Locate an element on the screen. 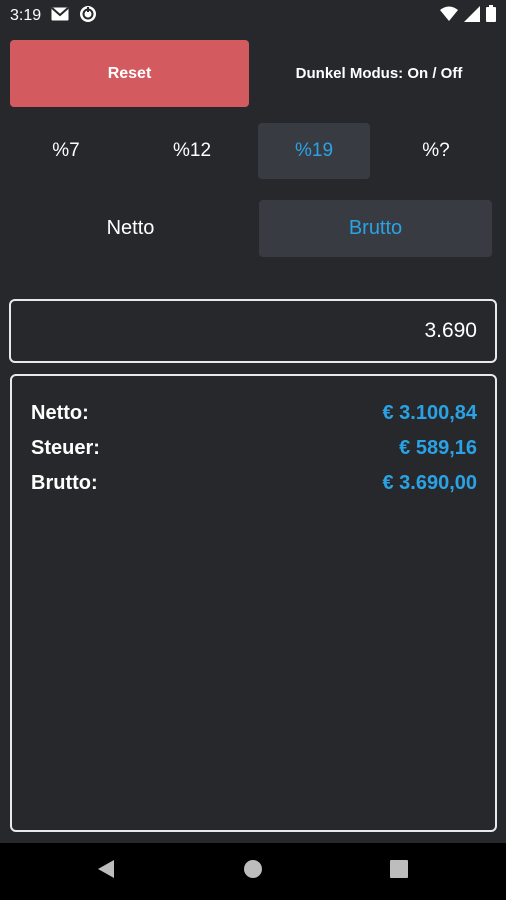 This screenshot has height=900, width=506. netto-row: Netto: € 3.100,84 is located at coordinates (254, 413).